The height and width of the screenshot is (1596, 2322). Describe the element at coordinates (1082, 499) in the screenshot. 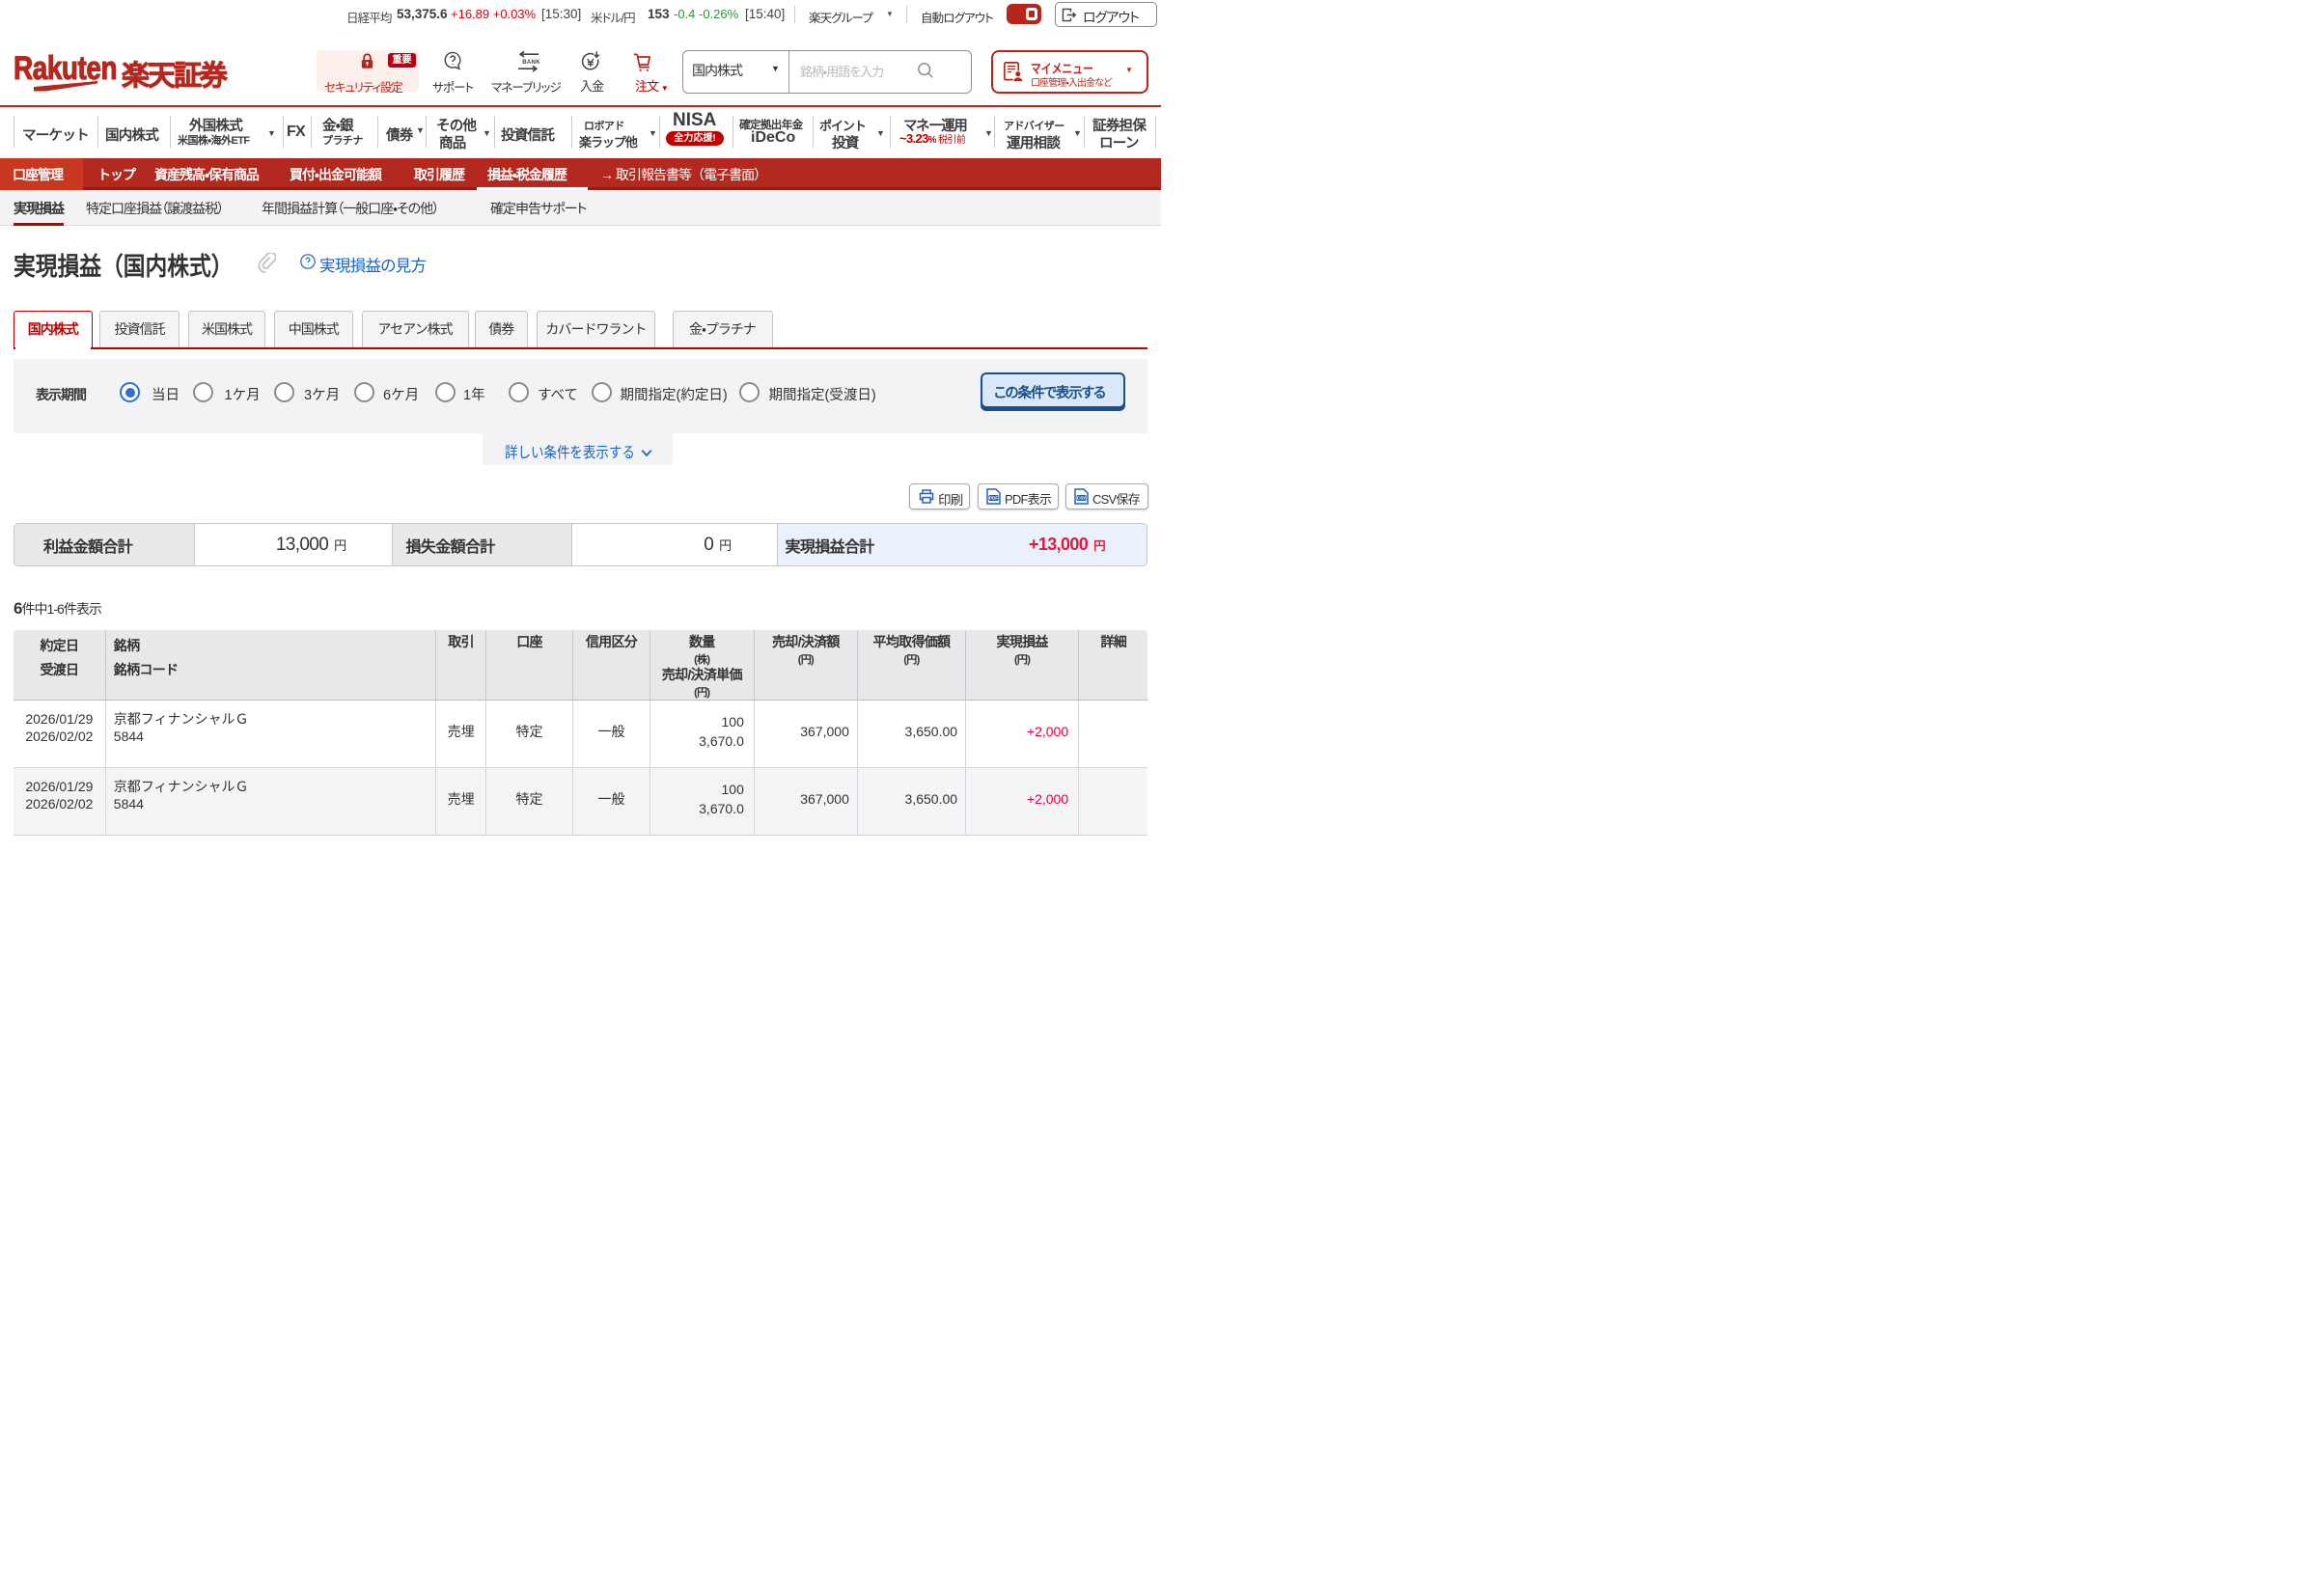

I see `svg-text: CSV` at that location.